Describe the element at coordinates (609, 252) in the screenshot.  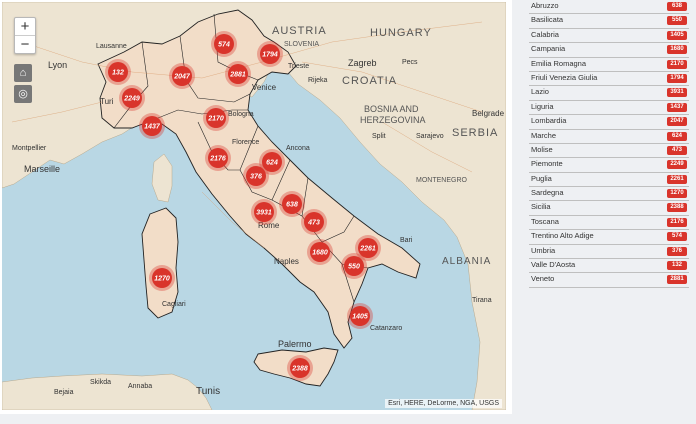
I see `region-row: Umbria 376` at that location.